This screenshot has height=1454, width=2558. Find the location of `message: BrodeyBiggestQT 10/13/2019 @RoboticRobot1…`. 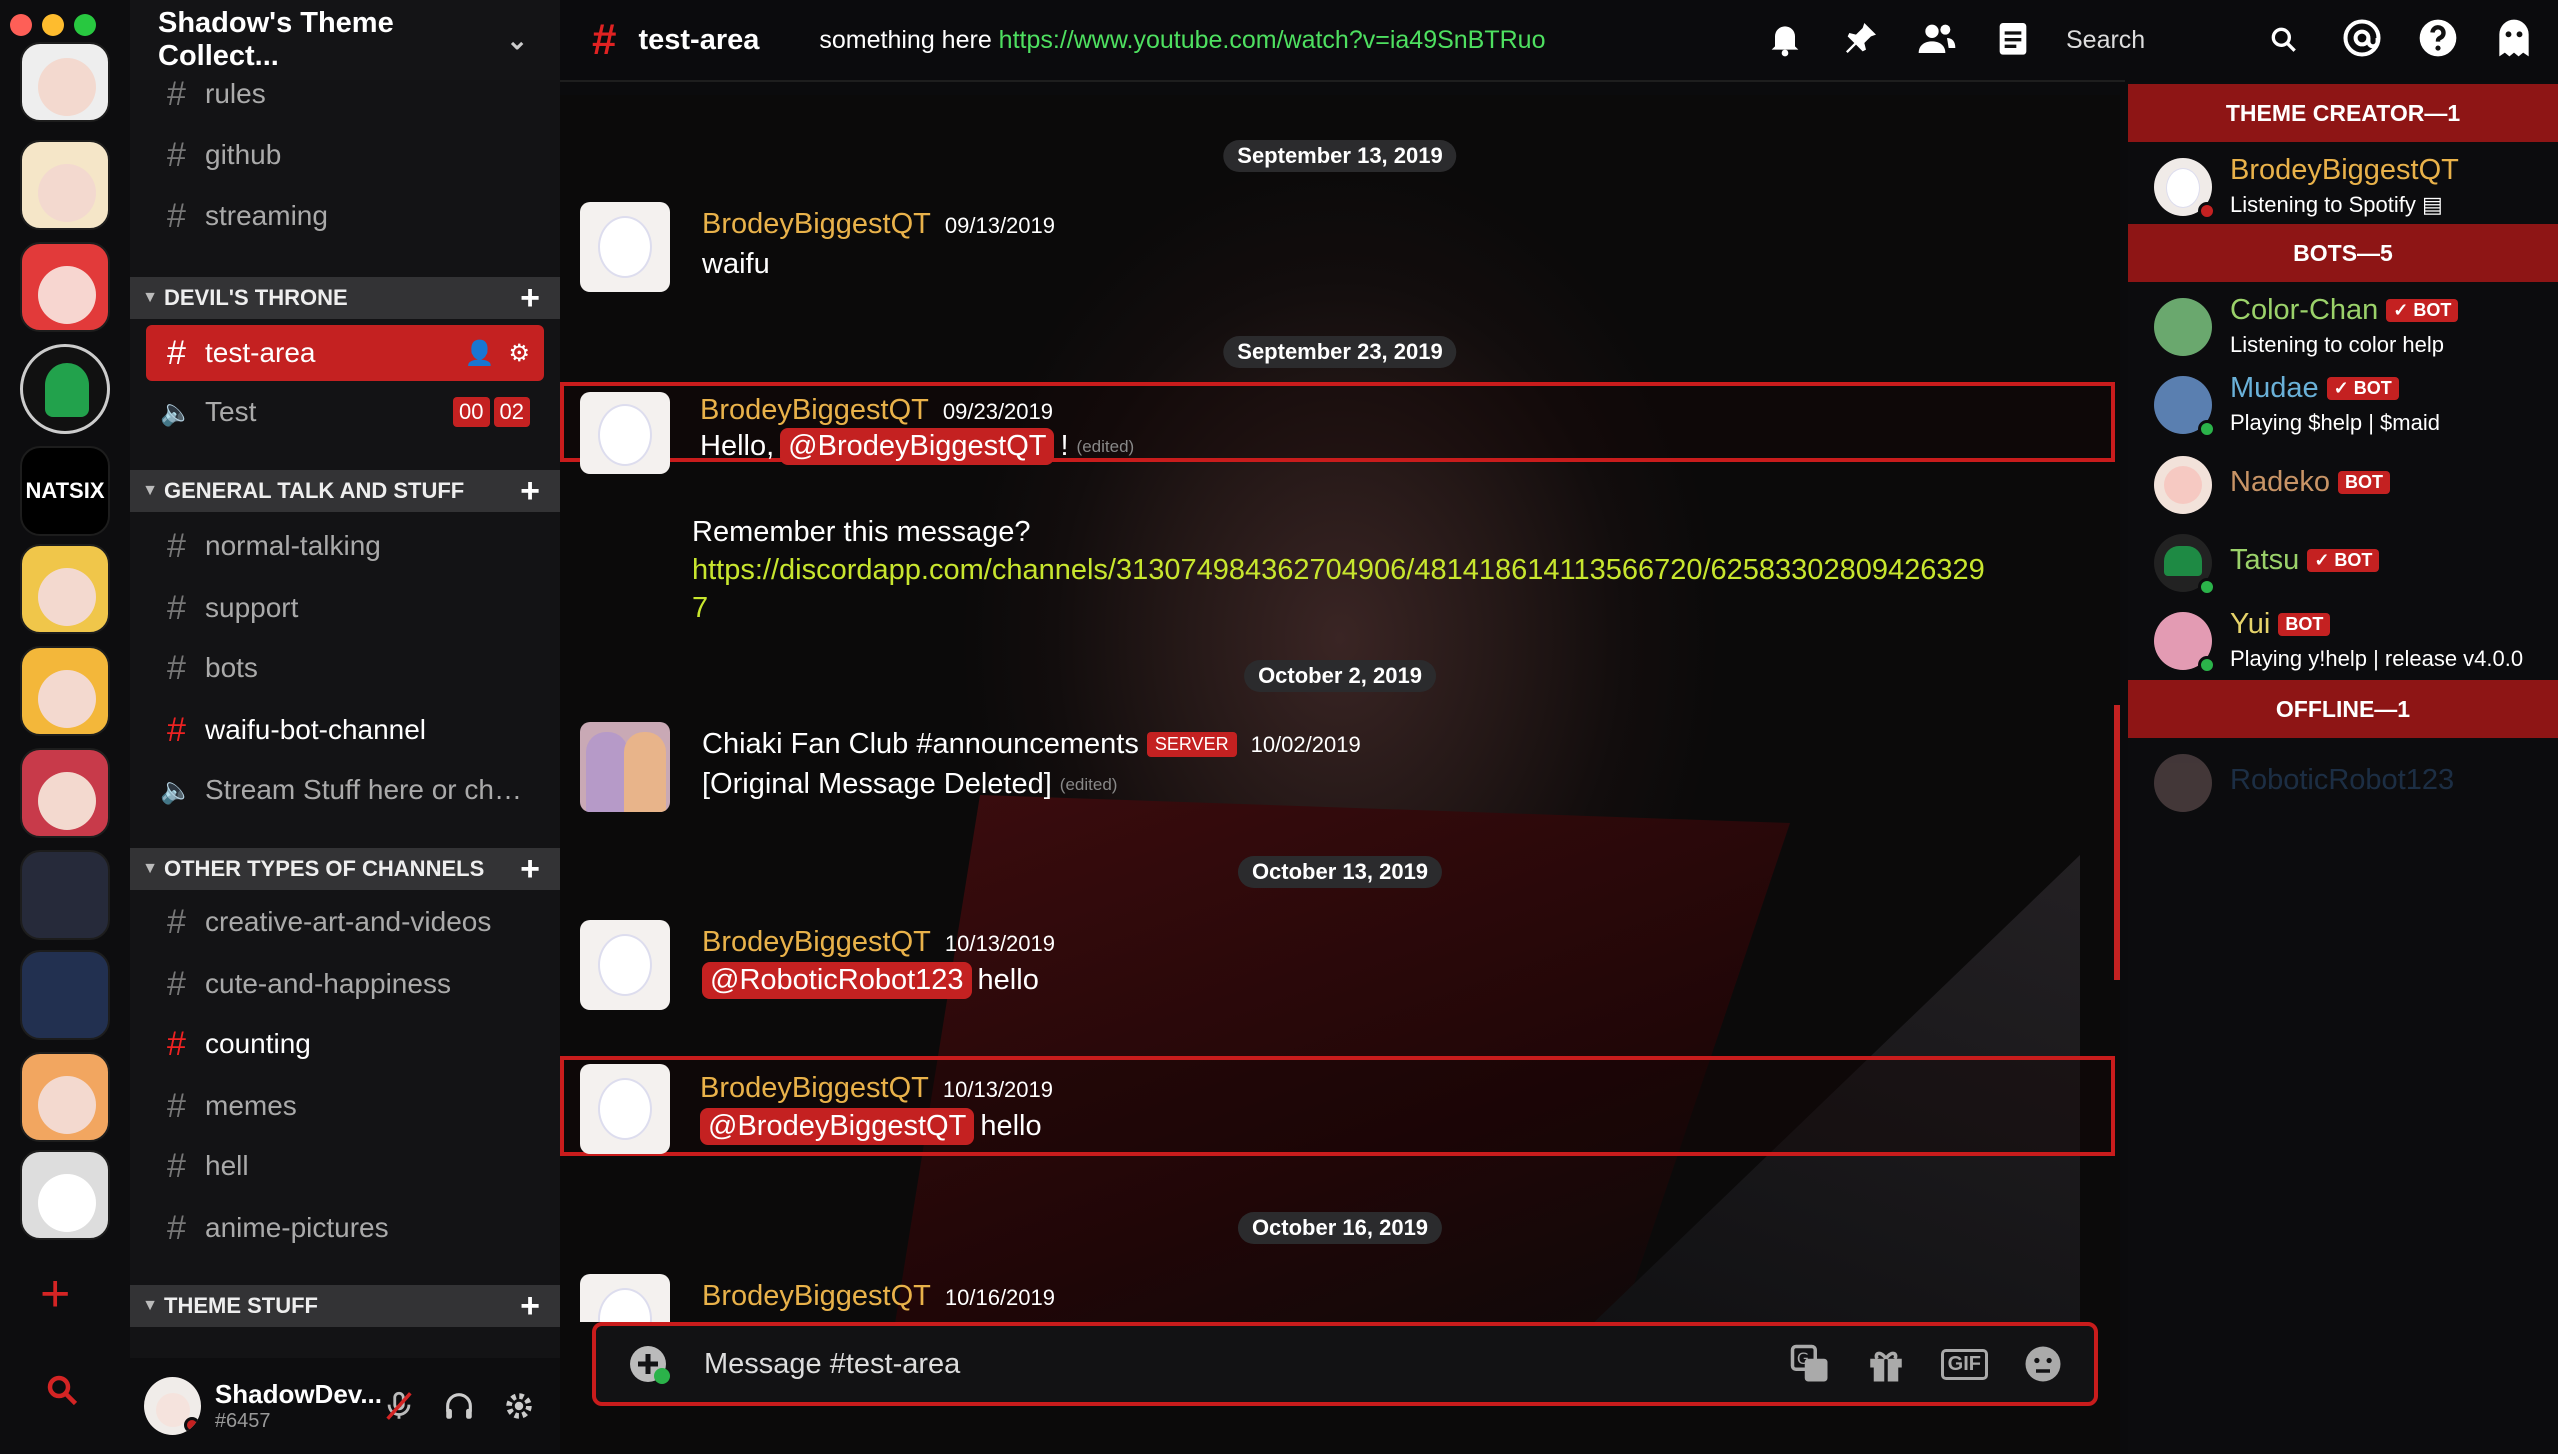

message: BrodeyBiggestQT 10/13/2019 @RoboticRobot1… is located at coordinates (1340, 965).